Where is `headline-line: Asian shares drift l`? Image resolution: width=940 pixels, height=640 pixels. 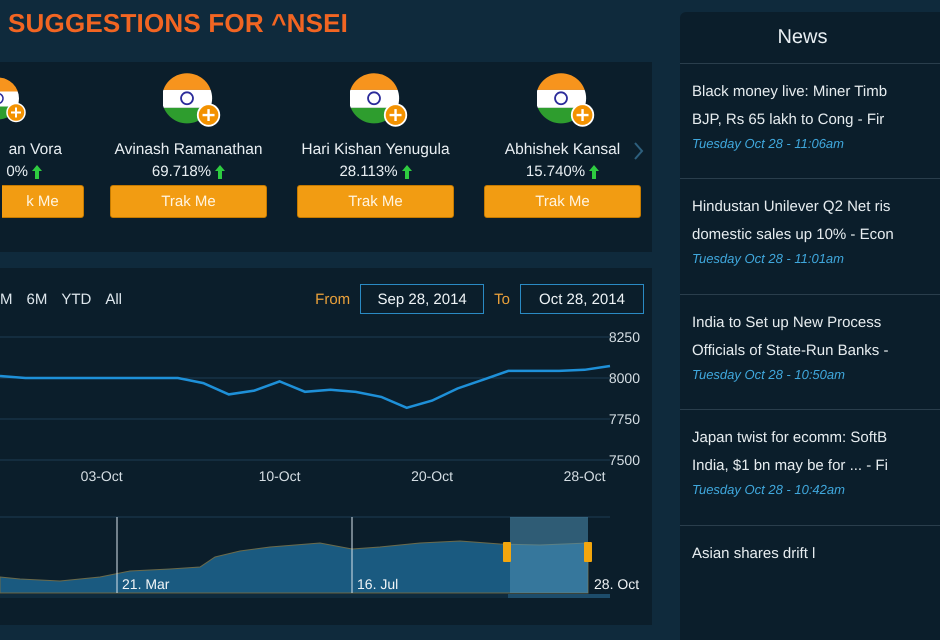 headline-line: Asian shares drift l is located at coordinates (816, 554).